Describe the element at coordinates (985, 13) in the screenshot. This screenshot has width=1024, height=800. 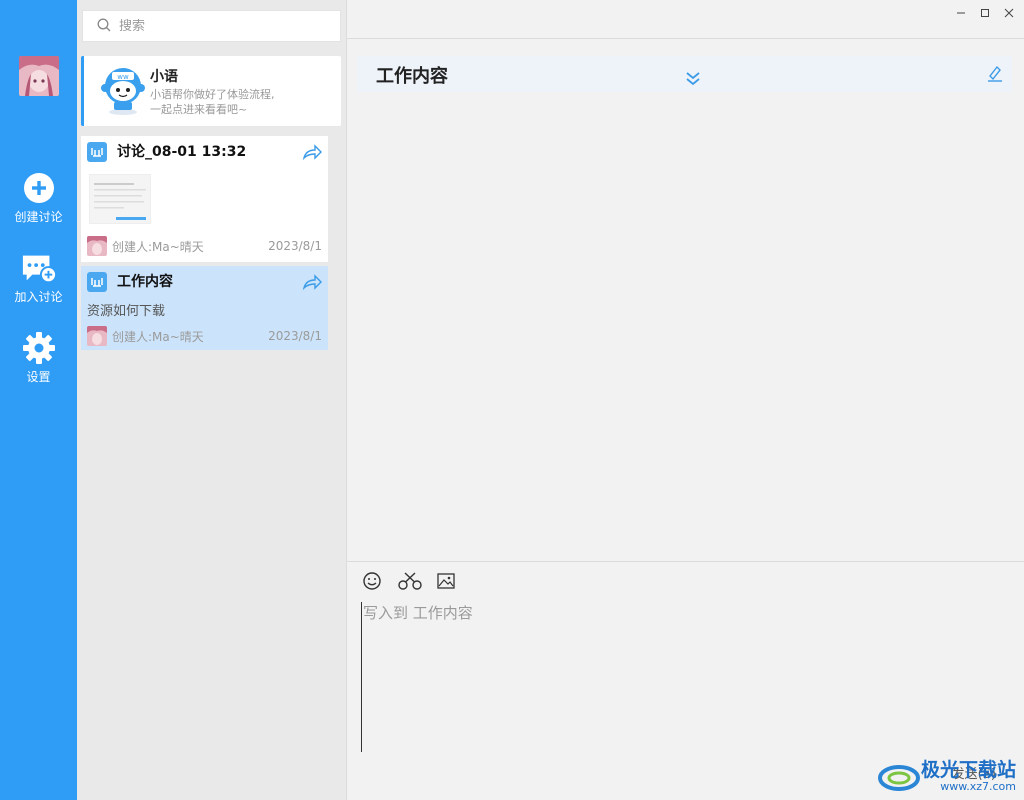
I see `maximize-icon` at that location.